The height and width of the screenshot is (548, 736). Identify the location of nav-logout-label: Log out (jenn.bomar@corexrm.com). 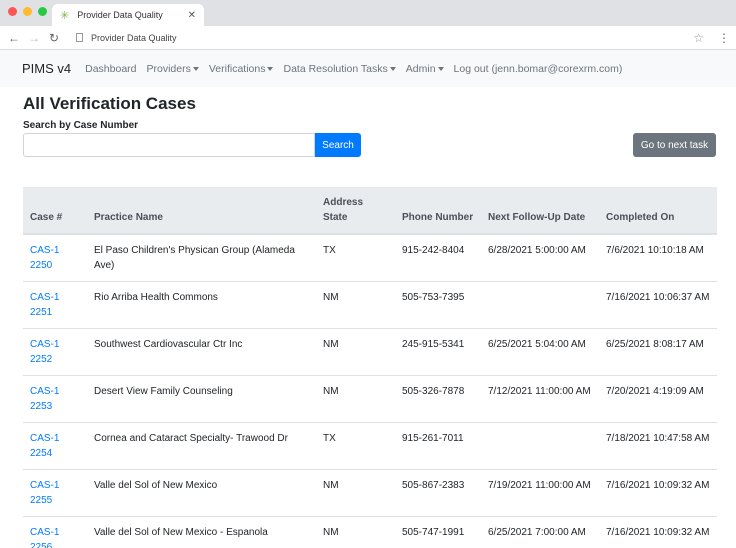
(538, 68).